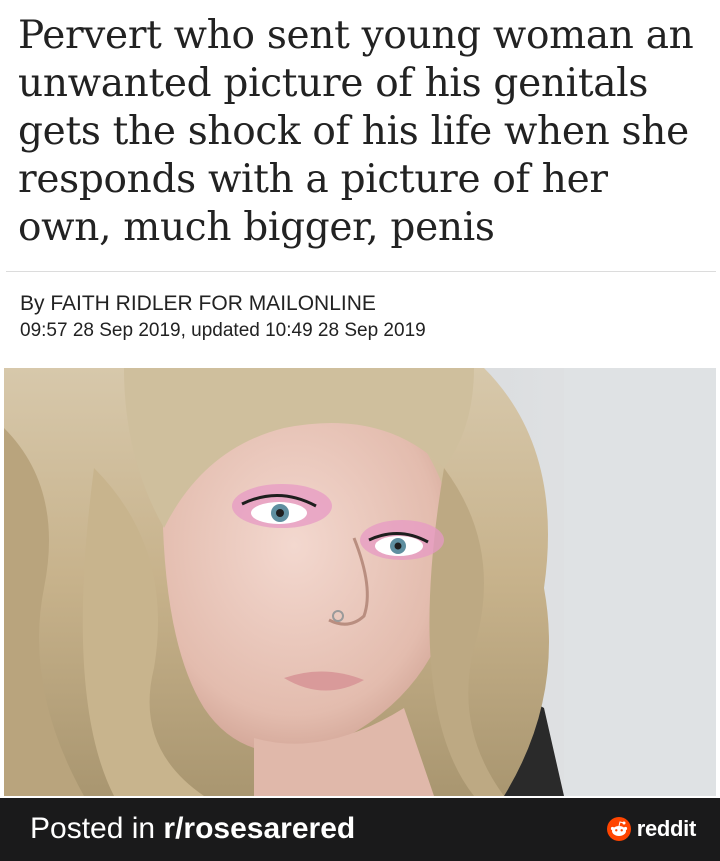  What do you see at coordinates (198, 303) in the screenshot?
I see `article-byline: By FAITH RIDLER FOR MAILONLINE` at bounding box center [198, 303].